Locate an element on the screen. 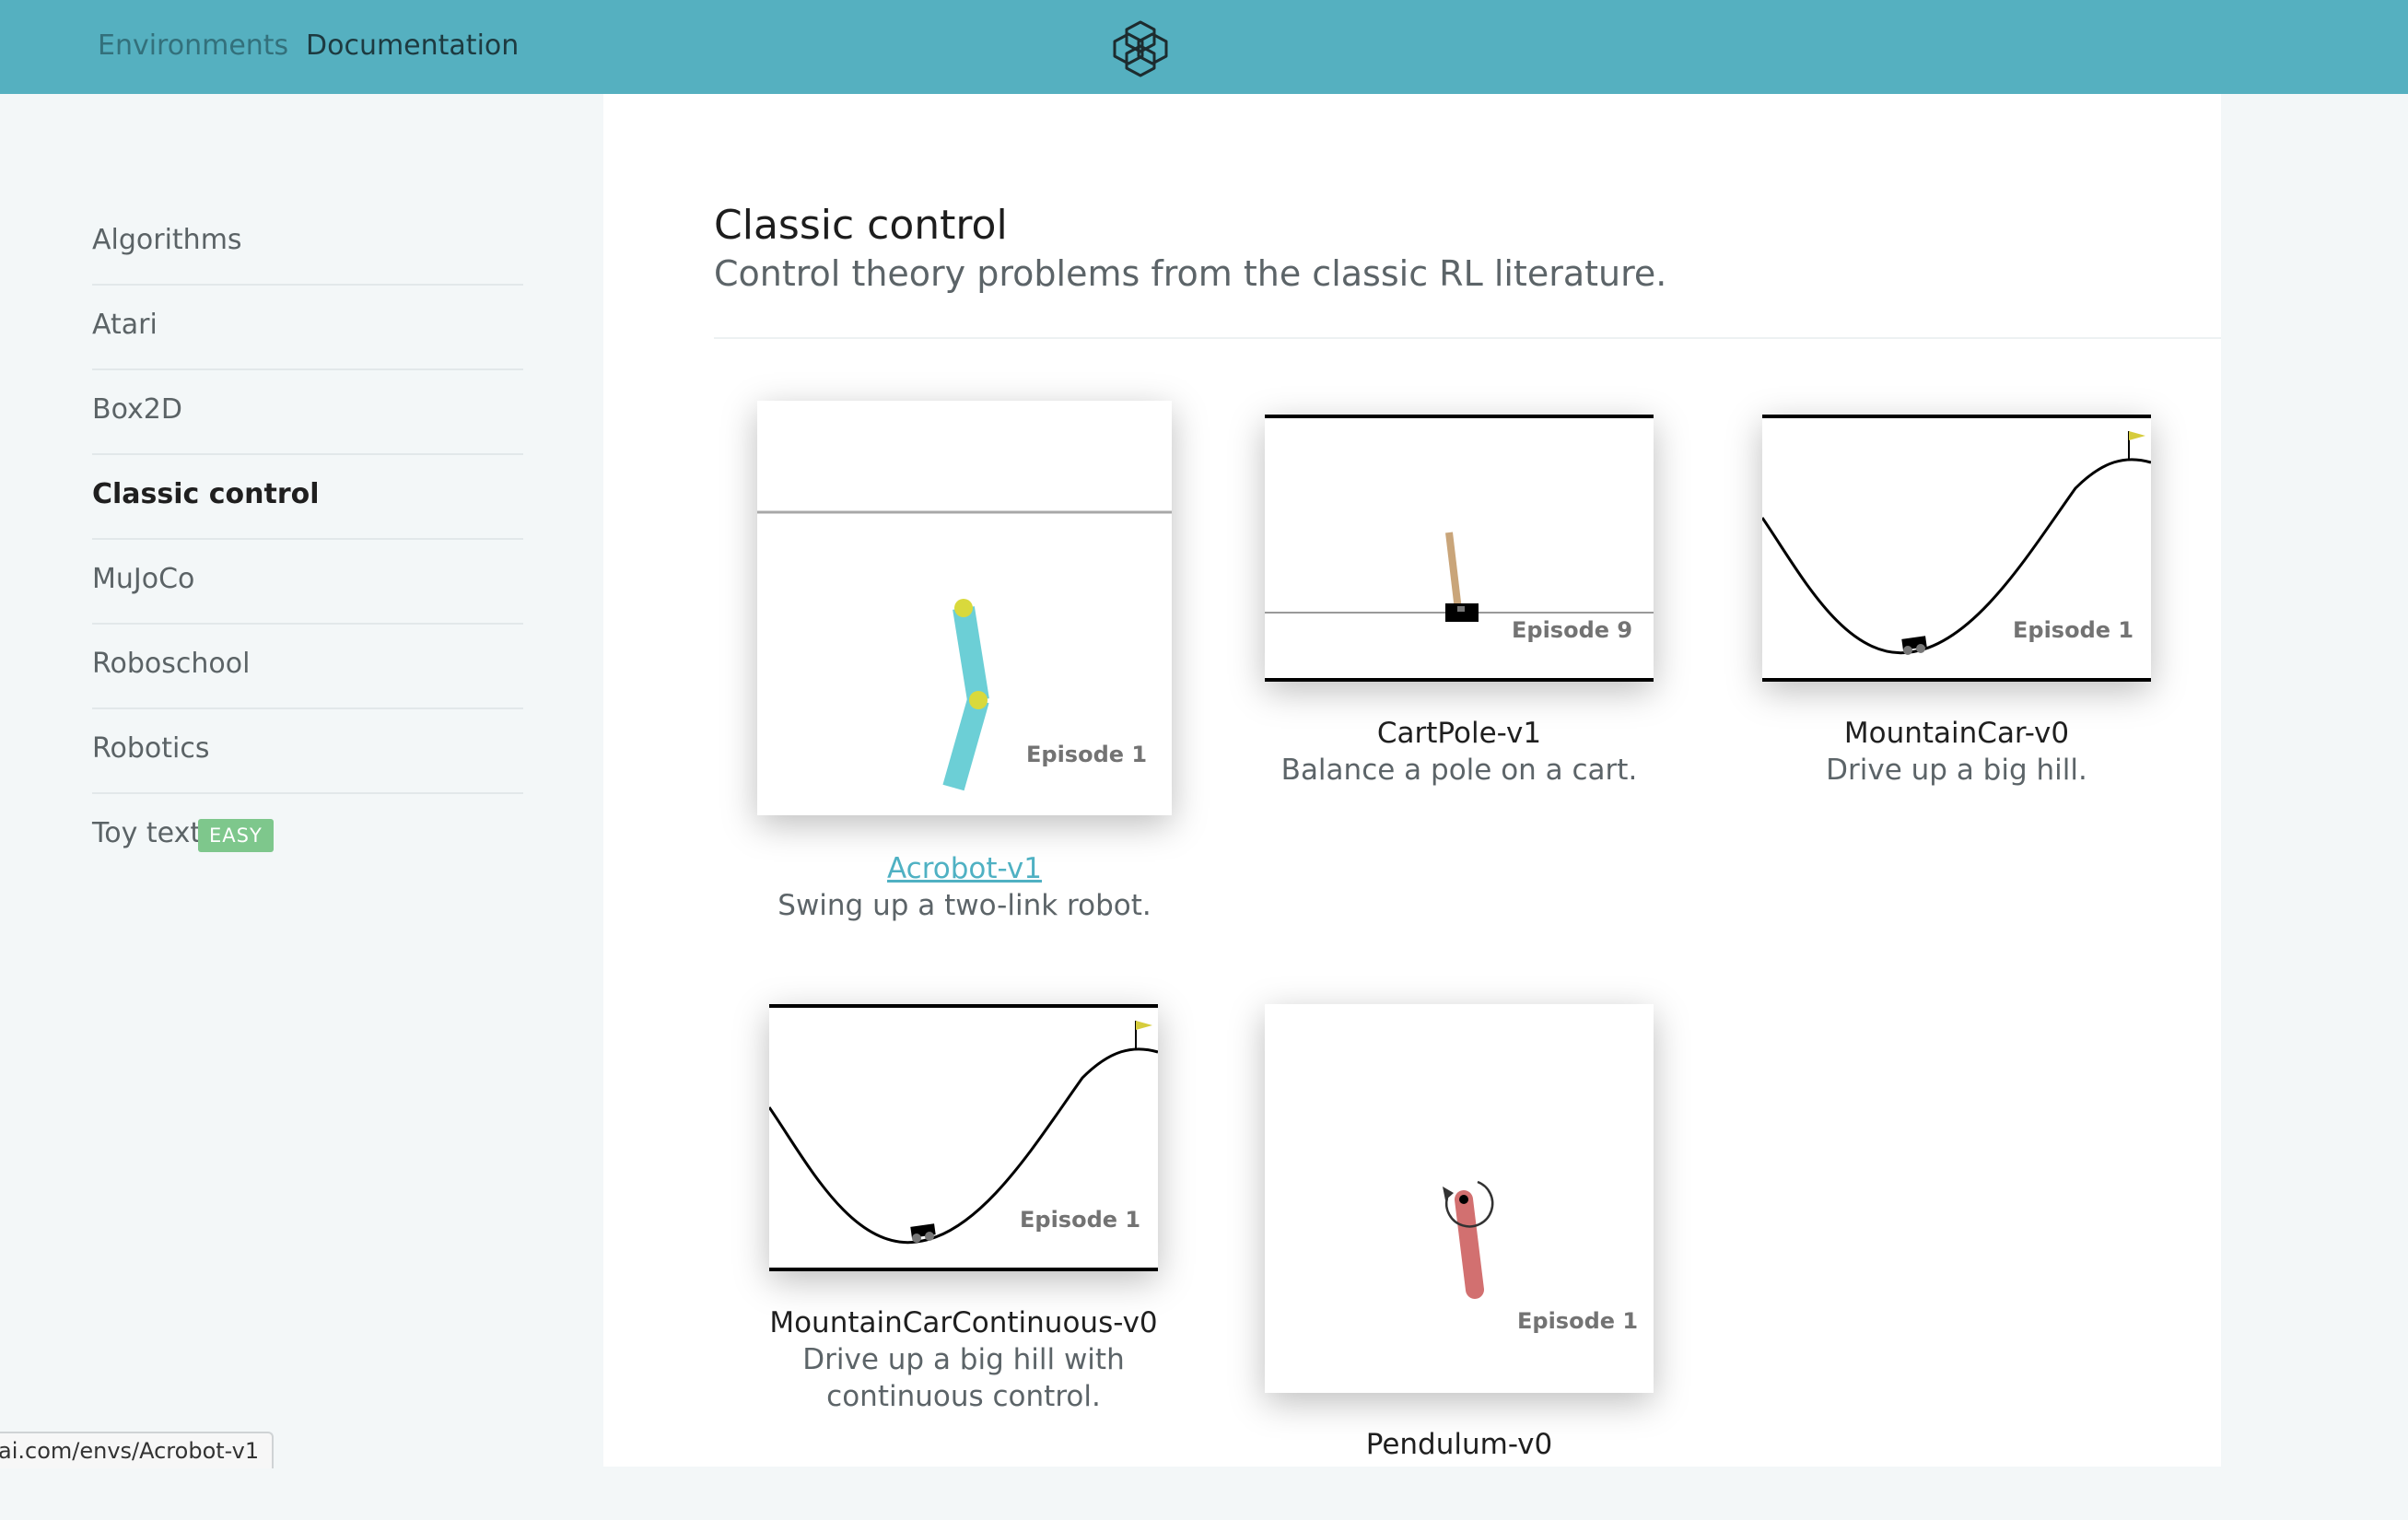 The image size is (2408, 1520). section-divider is located at coordinates (1467, 338).